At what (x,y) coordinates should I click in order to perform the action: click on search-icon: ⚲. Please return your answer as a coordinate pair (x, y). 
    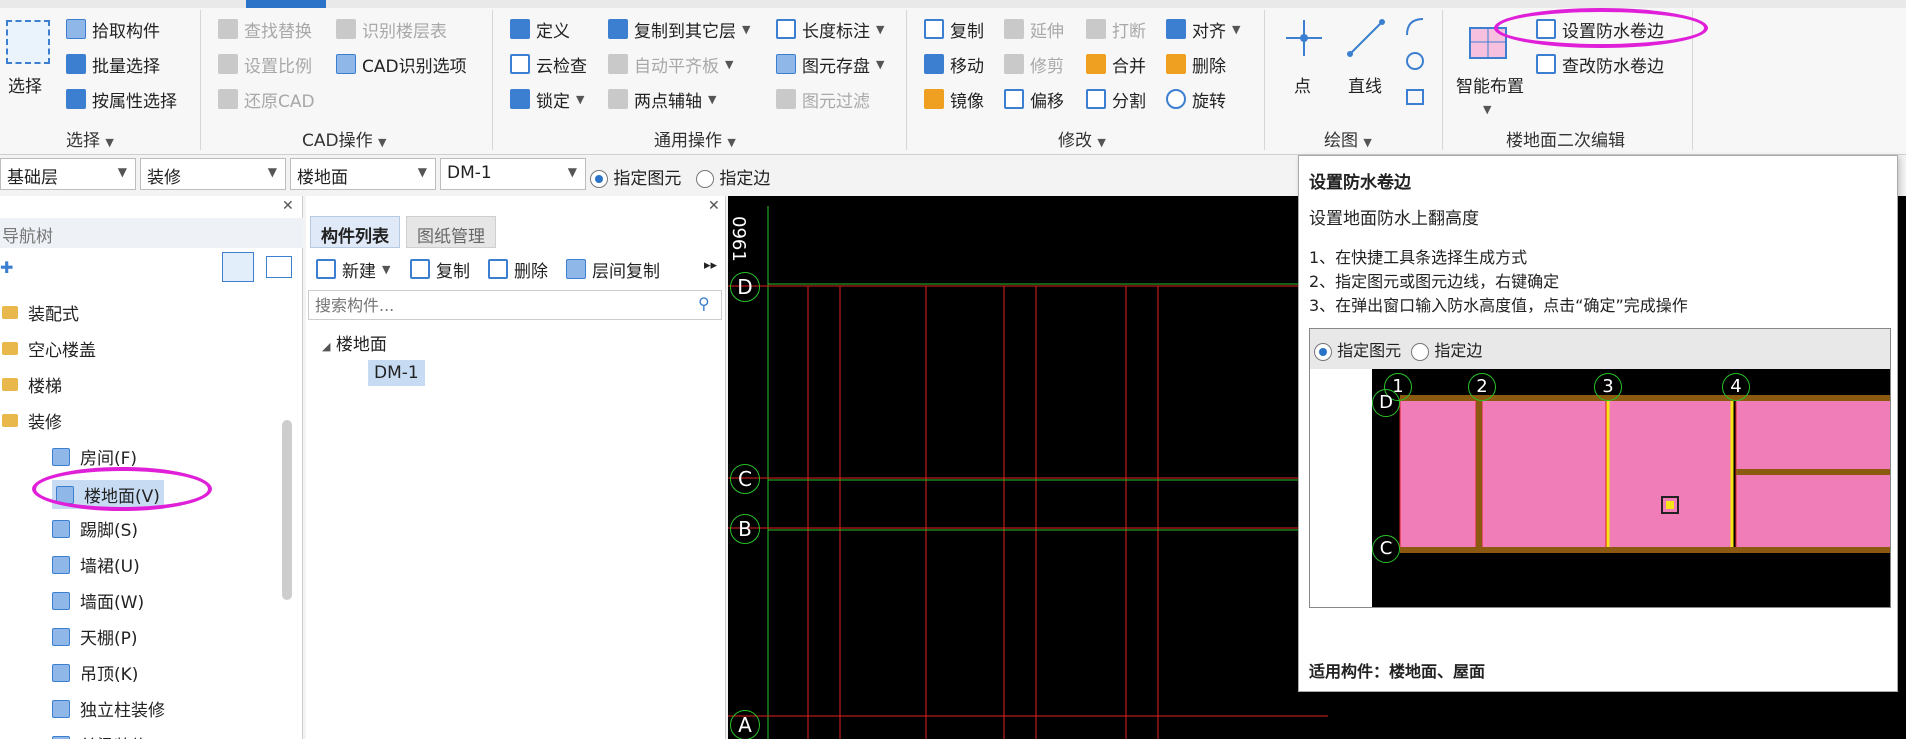
    Looking at the image, I should click on (704, 303).